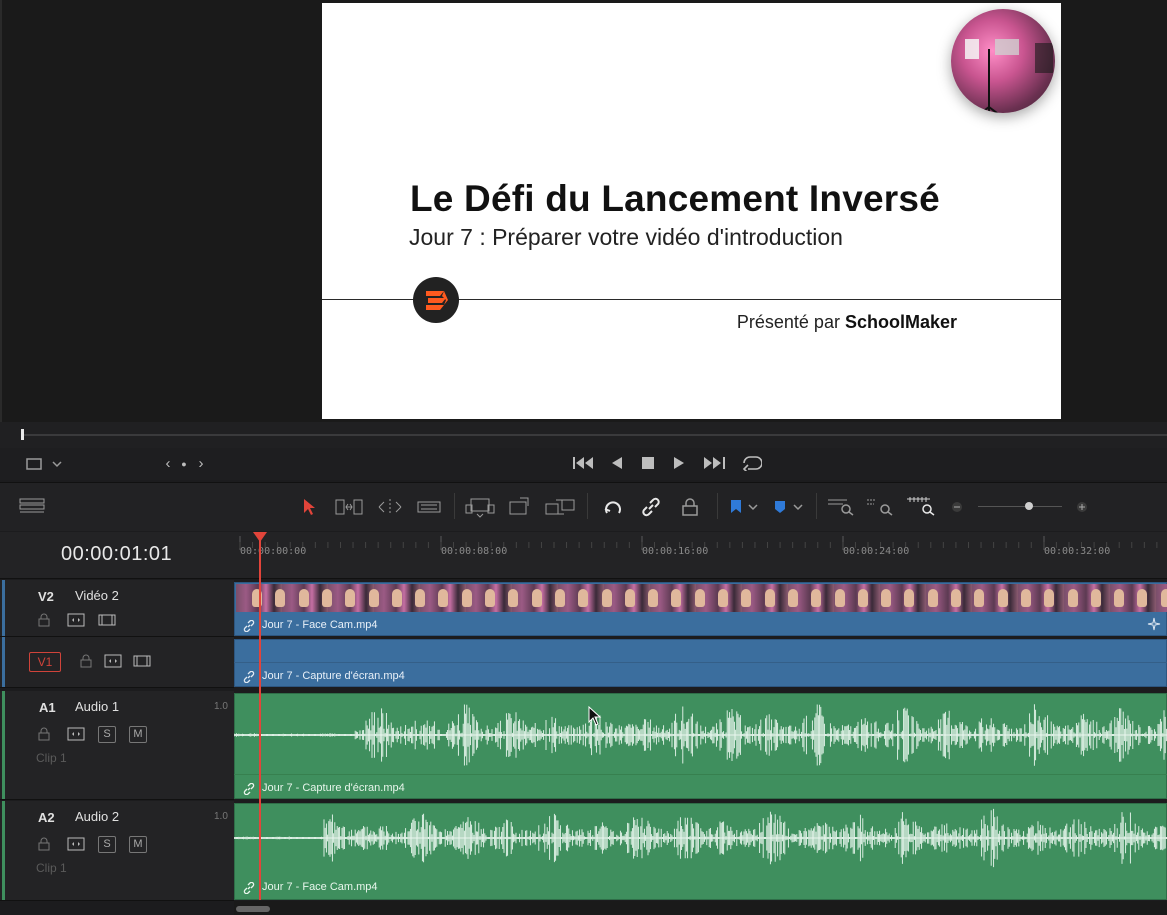 This screenshot has width=1167, height=915. What do you see at coordinates (690, 509) in the screenshot?
I see `position-lock-icon` at bounding box center [690, 509].